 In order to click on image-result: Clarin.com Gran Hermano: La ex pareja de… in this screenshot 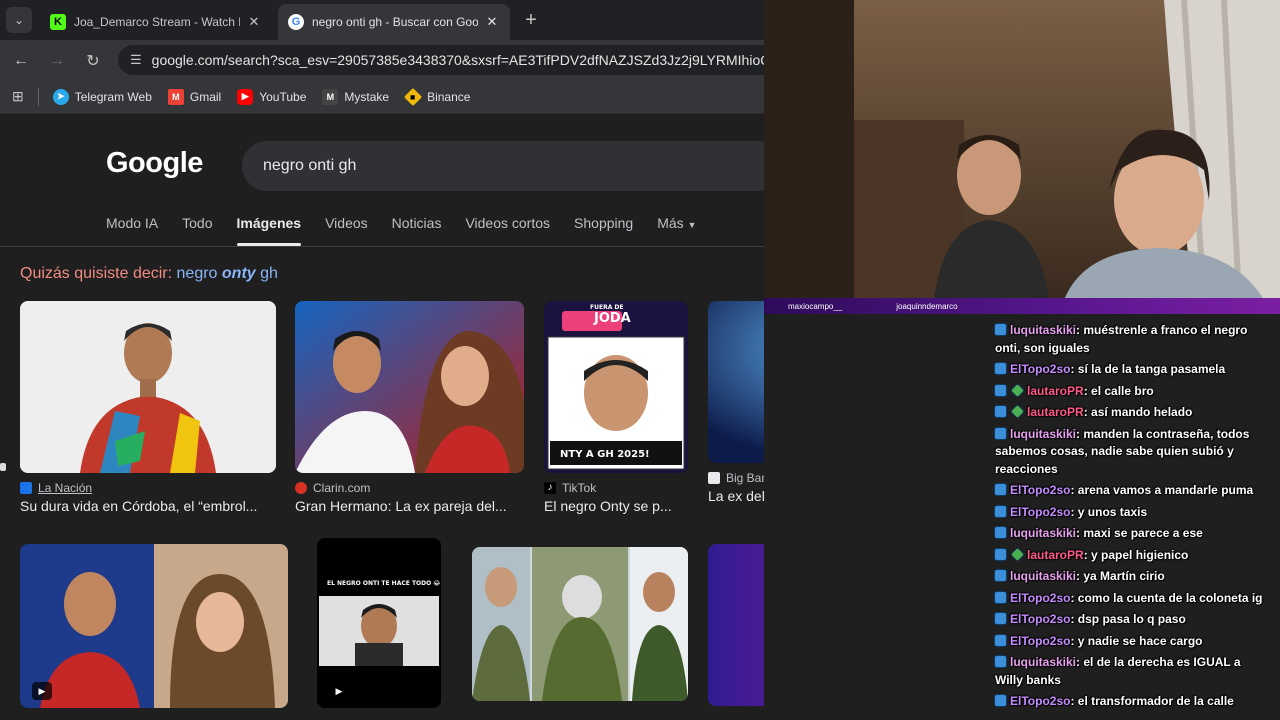, I will do `click(409, 407)`.